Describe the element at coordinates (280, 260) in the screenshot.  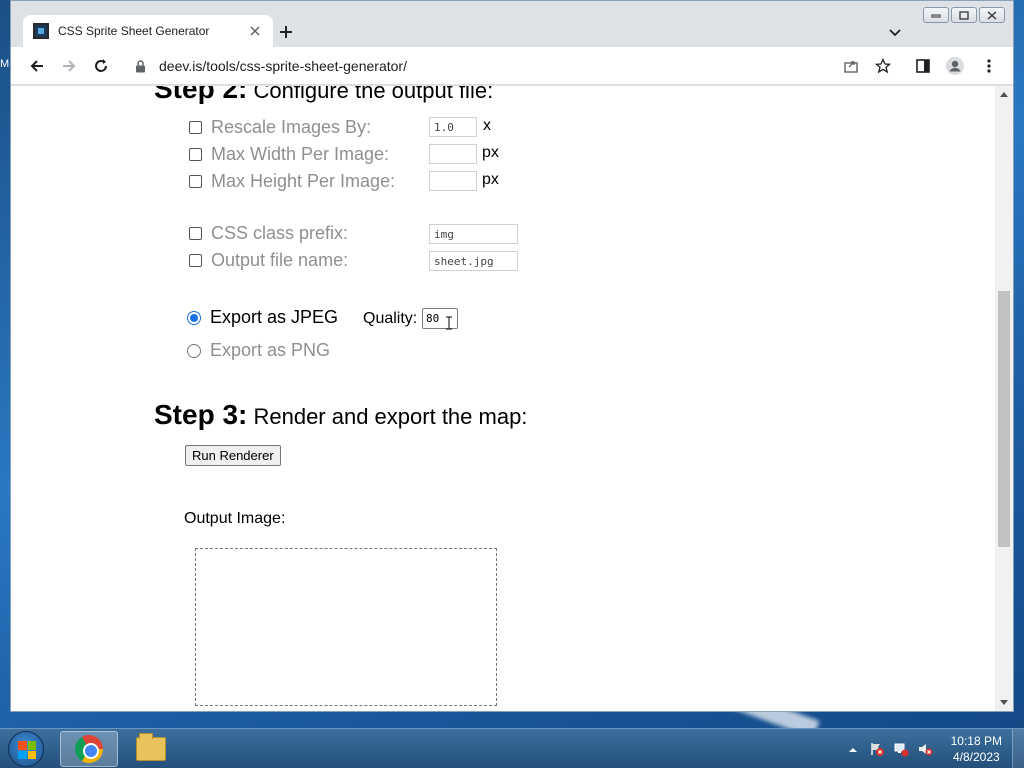
I see `output-filename-label: Output file name:` at that location.